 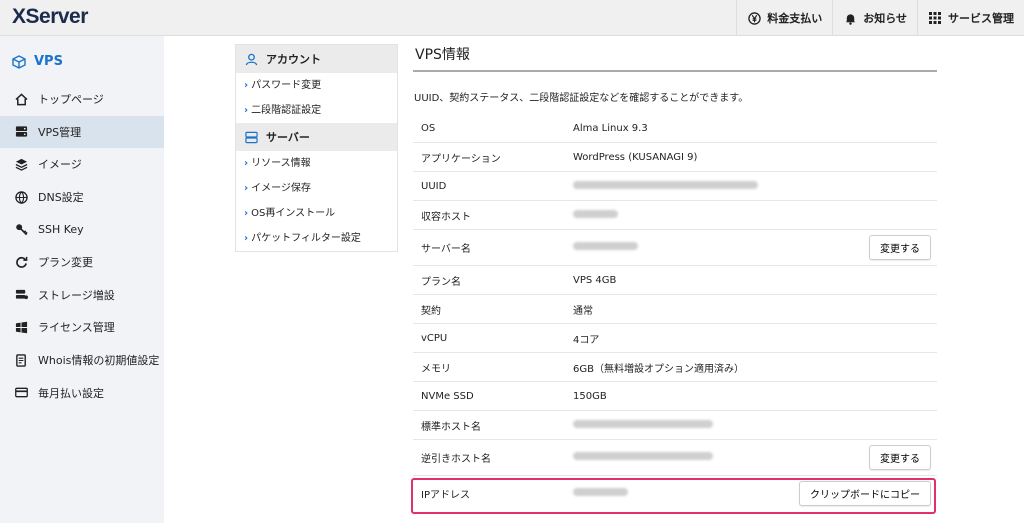 What do you see at coordinates (286, 110) in the screenshot?
I see `subnav-item-label: 二段階認証設定` at bounding box center [286, 110].